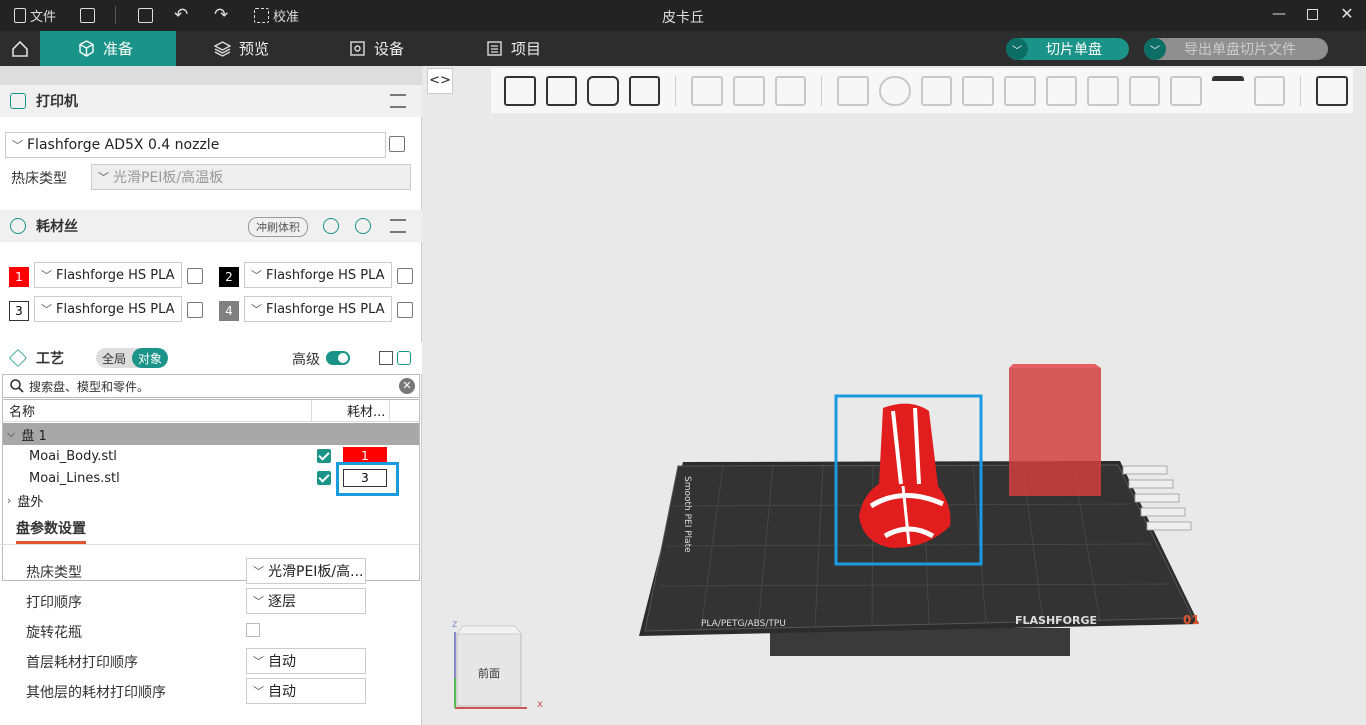 The image size is (1366, 725). I want to click on tab-prepare-label: 准备, so click(118, 49).